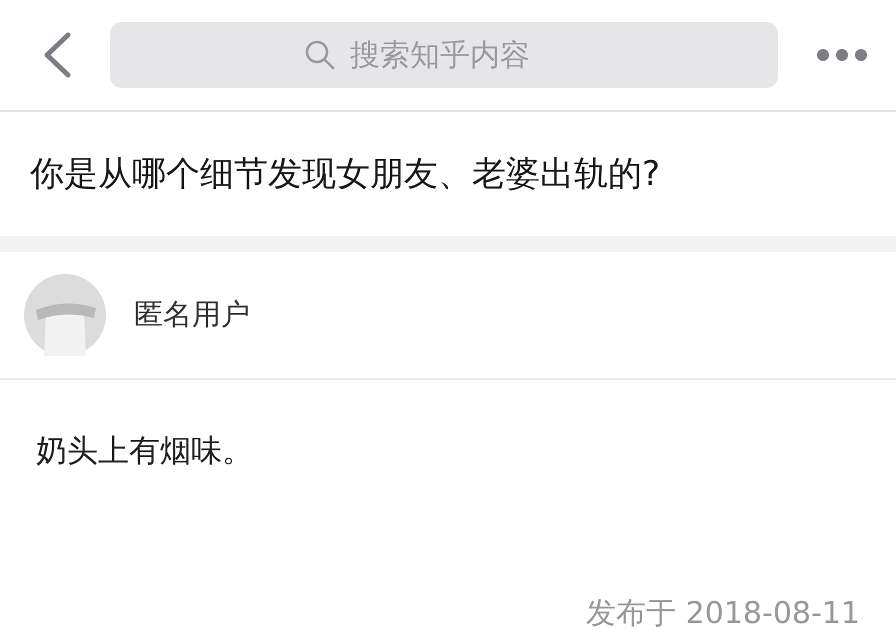 The width and height of the screenshot is (896, 640). Describe the element at coordinates (57, 55) in the screenshot. I see `back-icon` at that location.